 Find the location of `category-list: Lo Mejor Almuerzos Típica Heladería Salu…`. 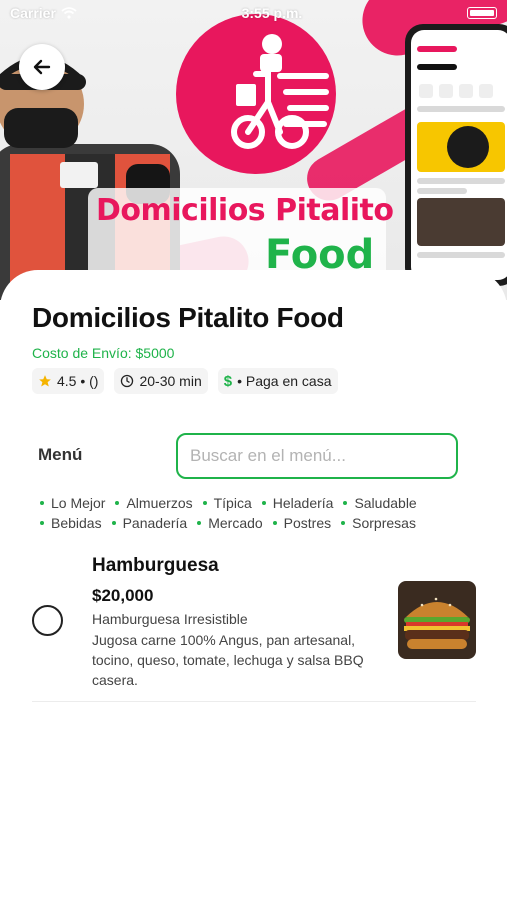

category-list: Lo Mejor Almuerzos Típica Heladería Salu… is located at coordinates (250, 513).